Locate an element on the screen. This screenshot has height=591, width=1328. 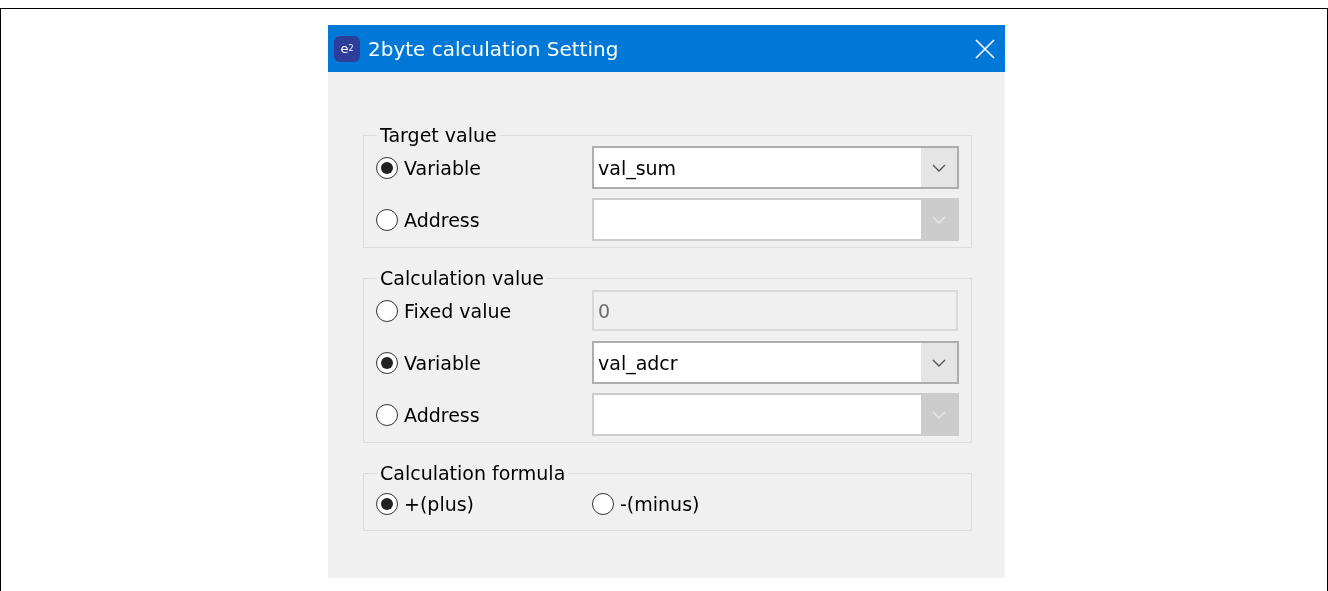
dropdown-field: val_sum is located at coordinates (775, 167).